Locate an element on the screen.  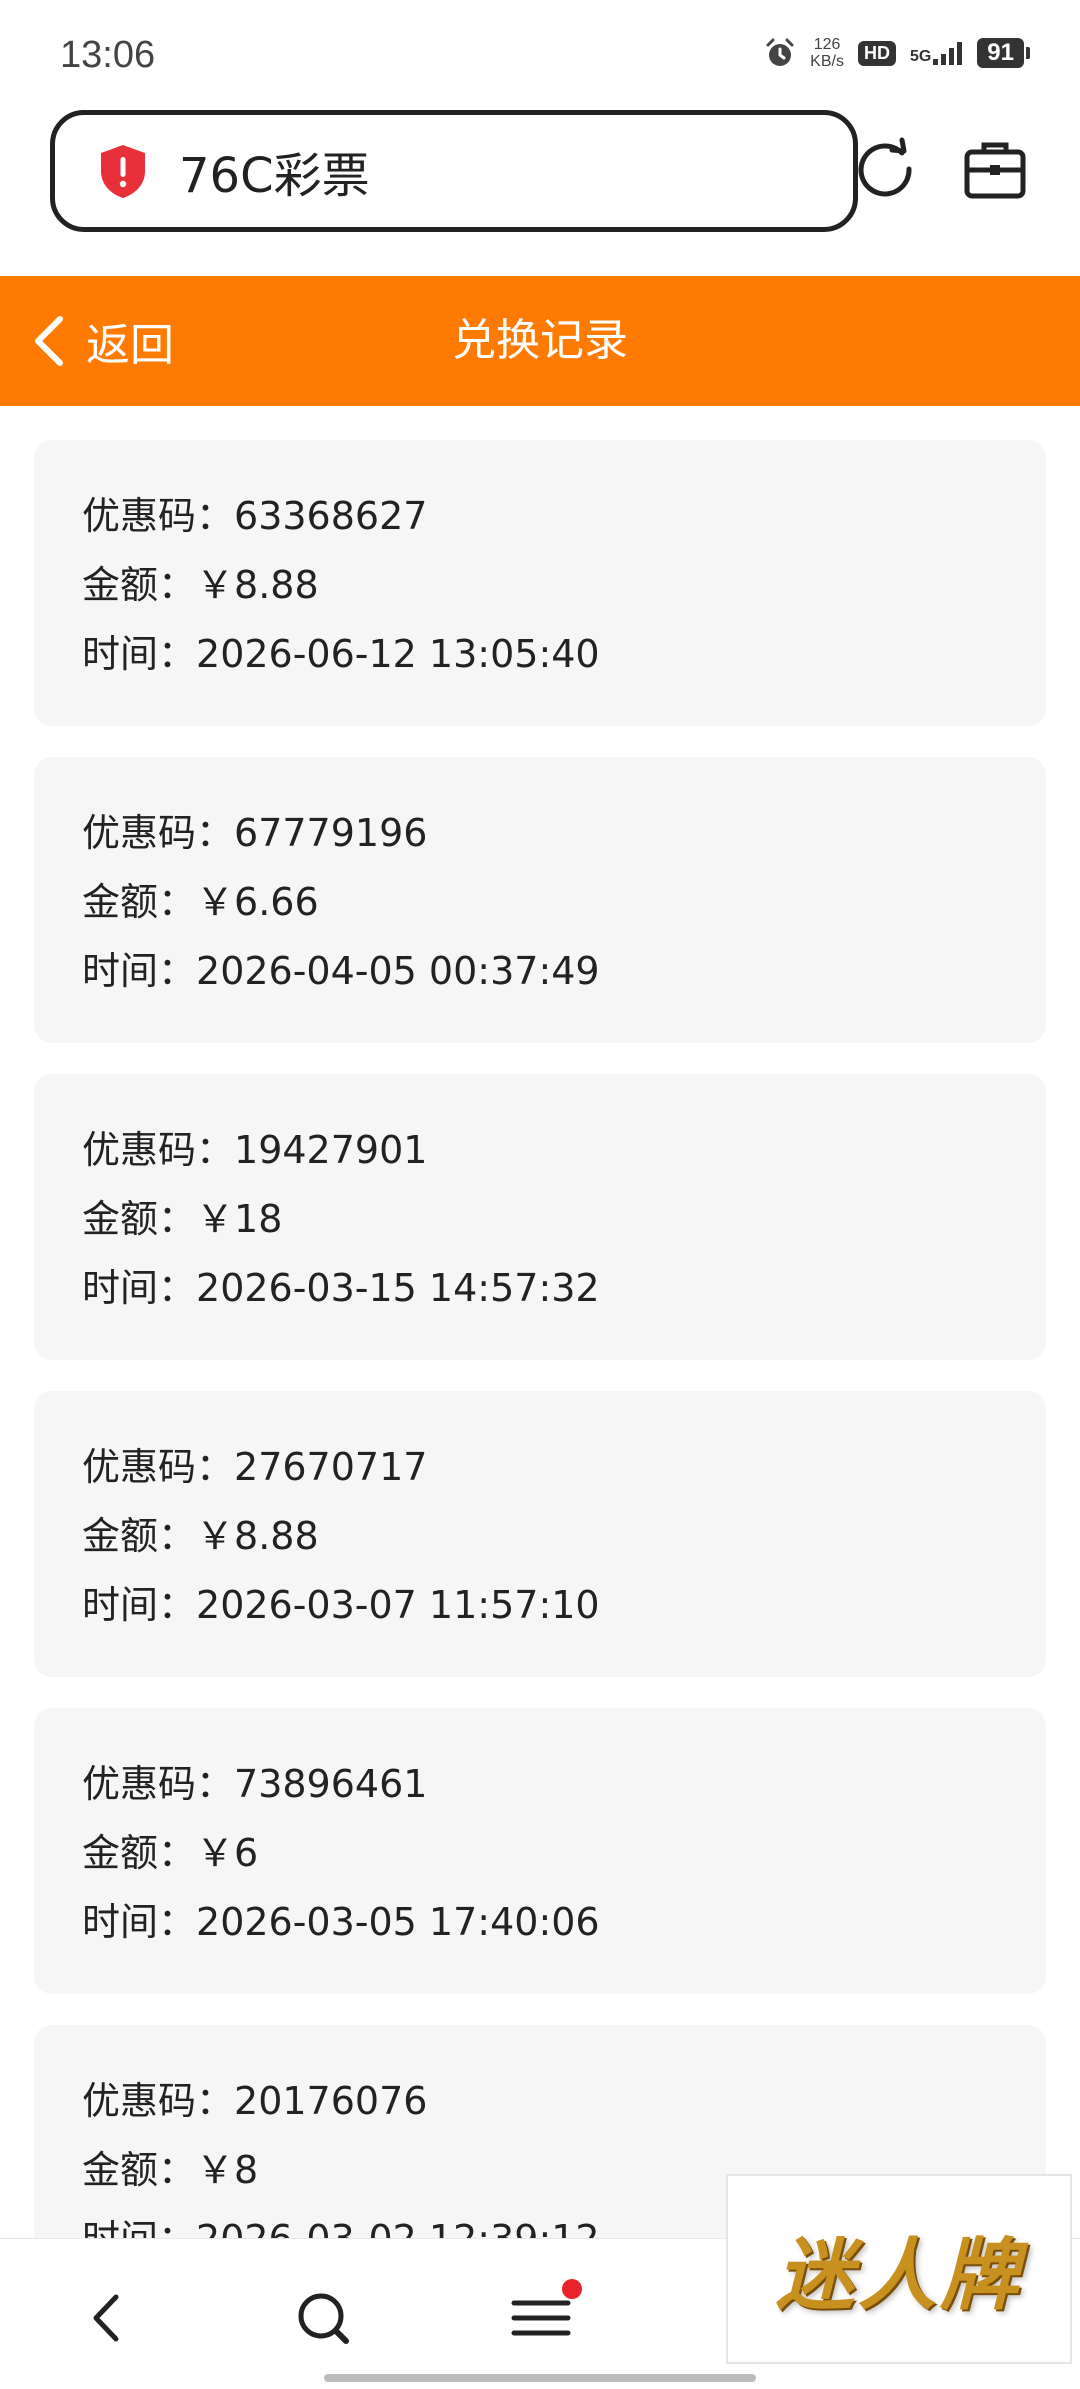
record-time: 时间：2026-04-05 00:37:49 is located at coordinates (341, 971).